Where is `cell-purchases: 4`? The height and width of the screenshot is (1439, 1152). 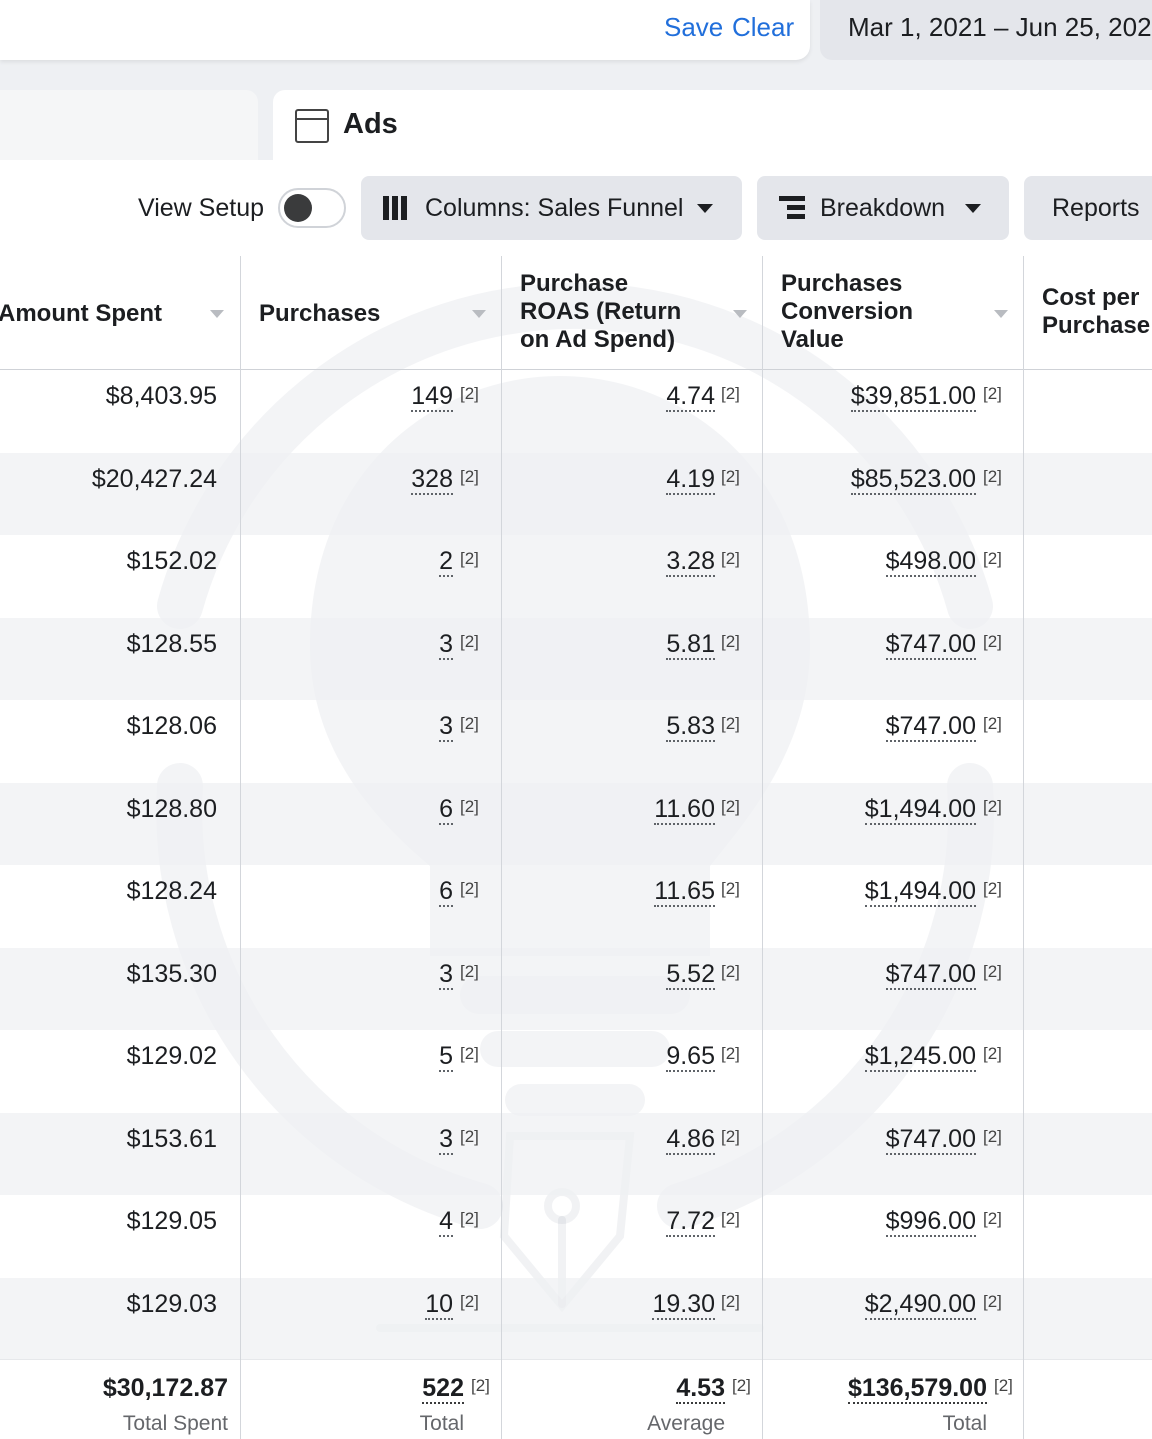
cell-purchases: 4 is located at coordinates (446, 1222).